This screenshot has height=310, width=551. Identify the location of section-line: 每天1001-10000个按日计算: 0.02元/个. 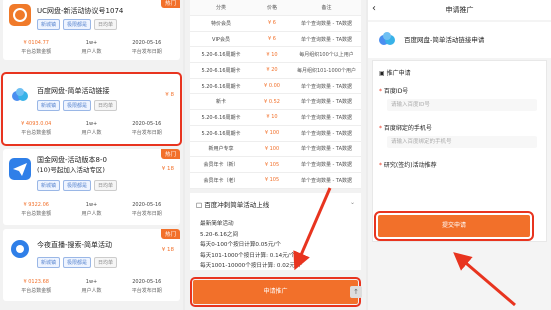
(251, 266).